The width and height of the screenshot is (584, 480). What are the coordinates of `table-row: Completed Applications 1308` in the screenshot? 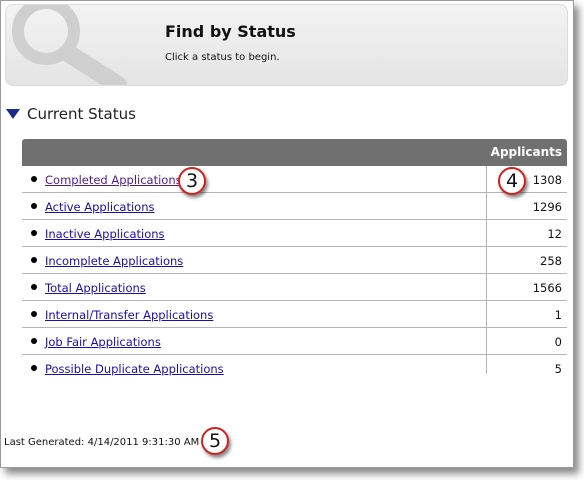 It's located at (294, 179).